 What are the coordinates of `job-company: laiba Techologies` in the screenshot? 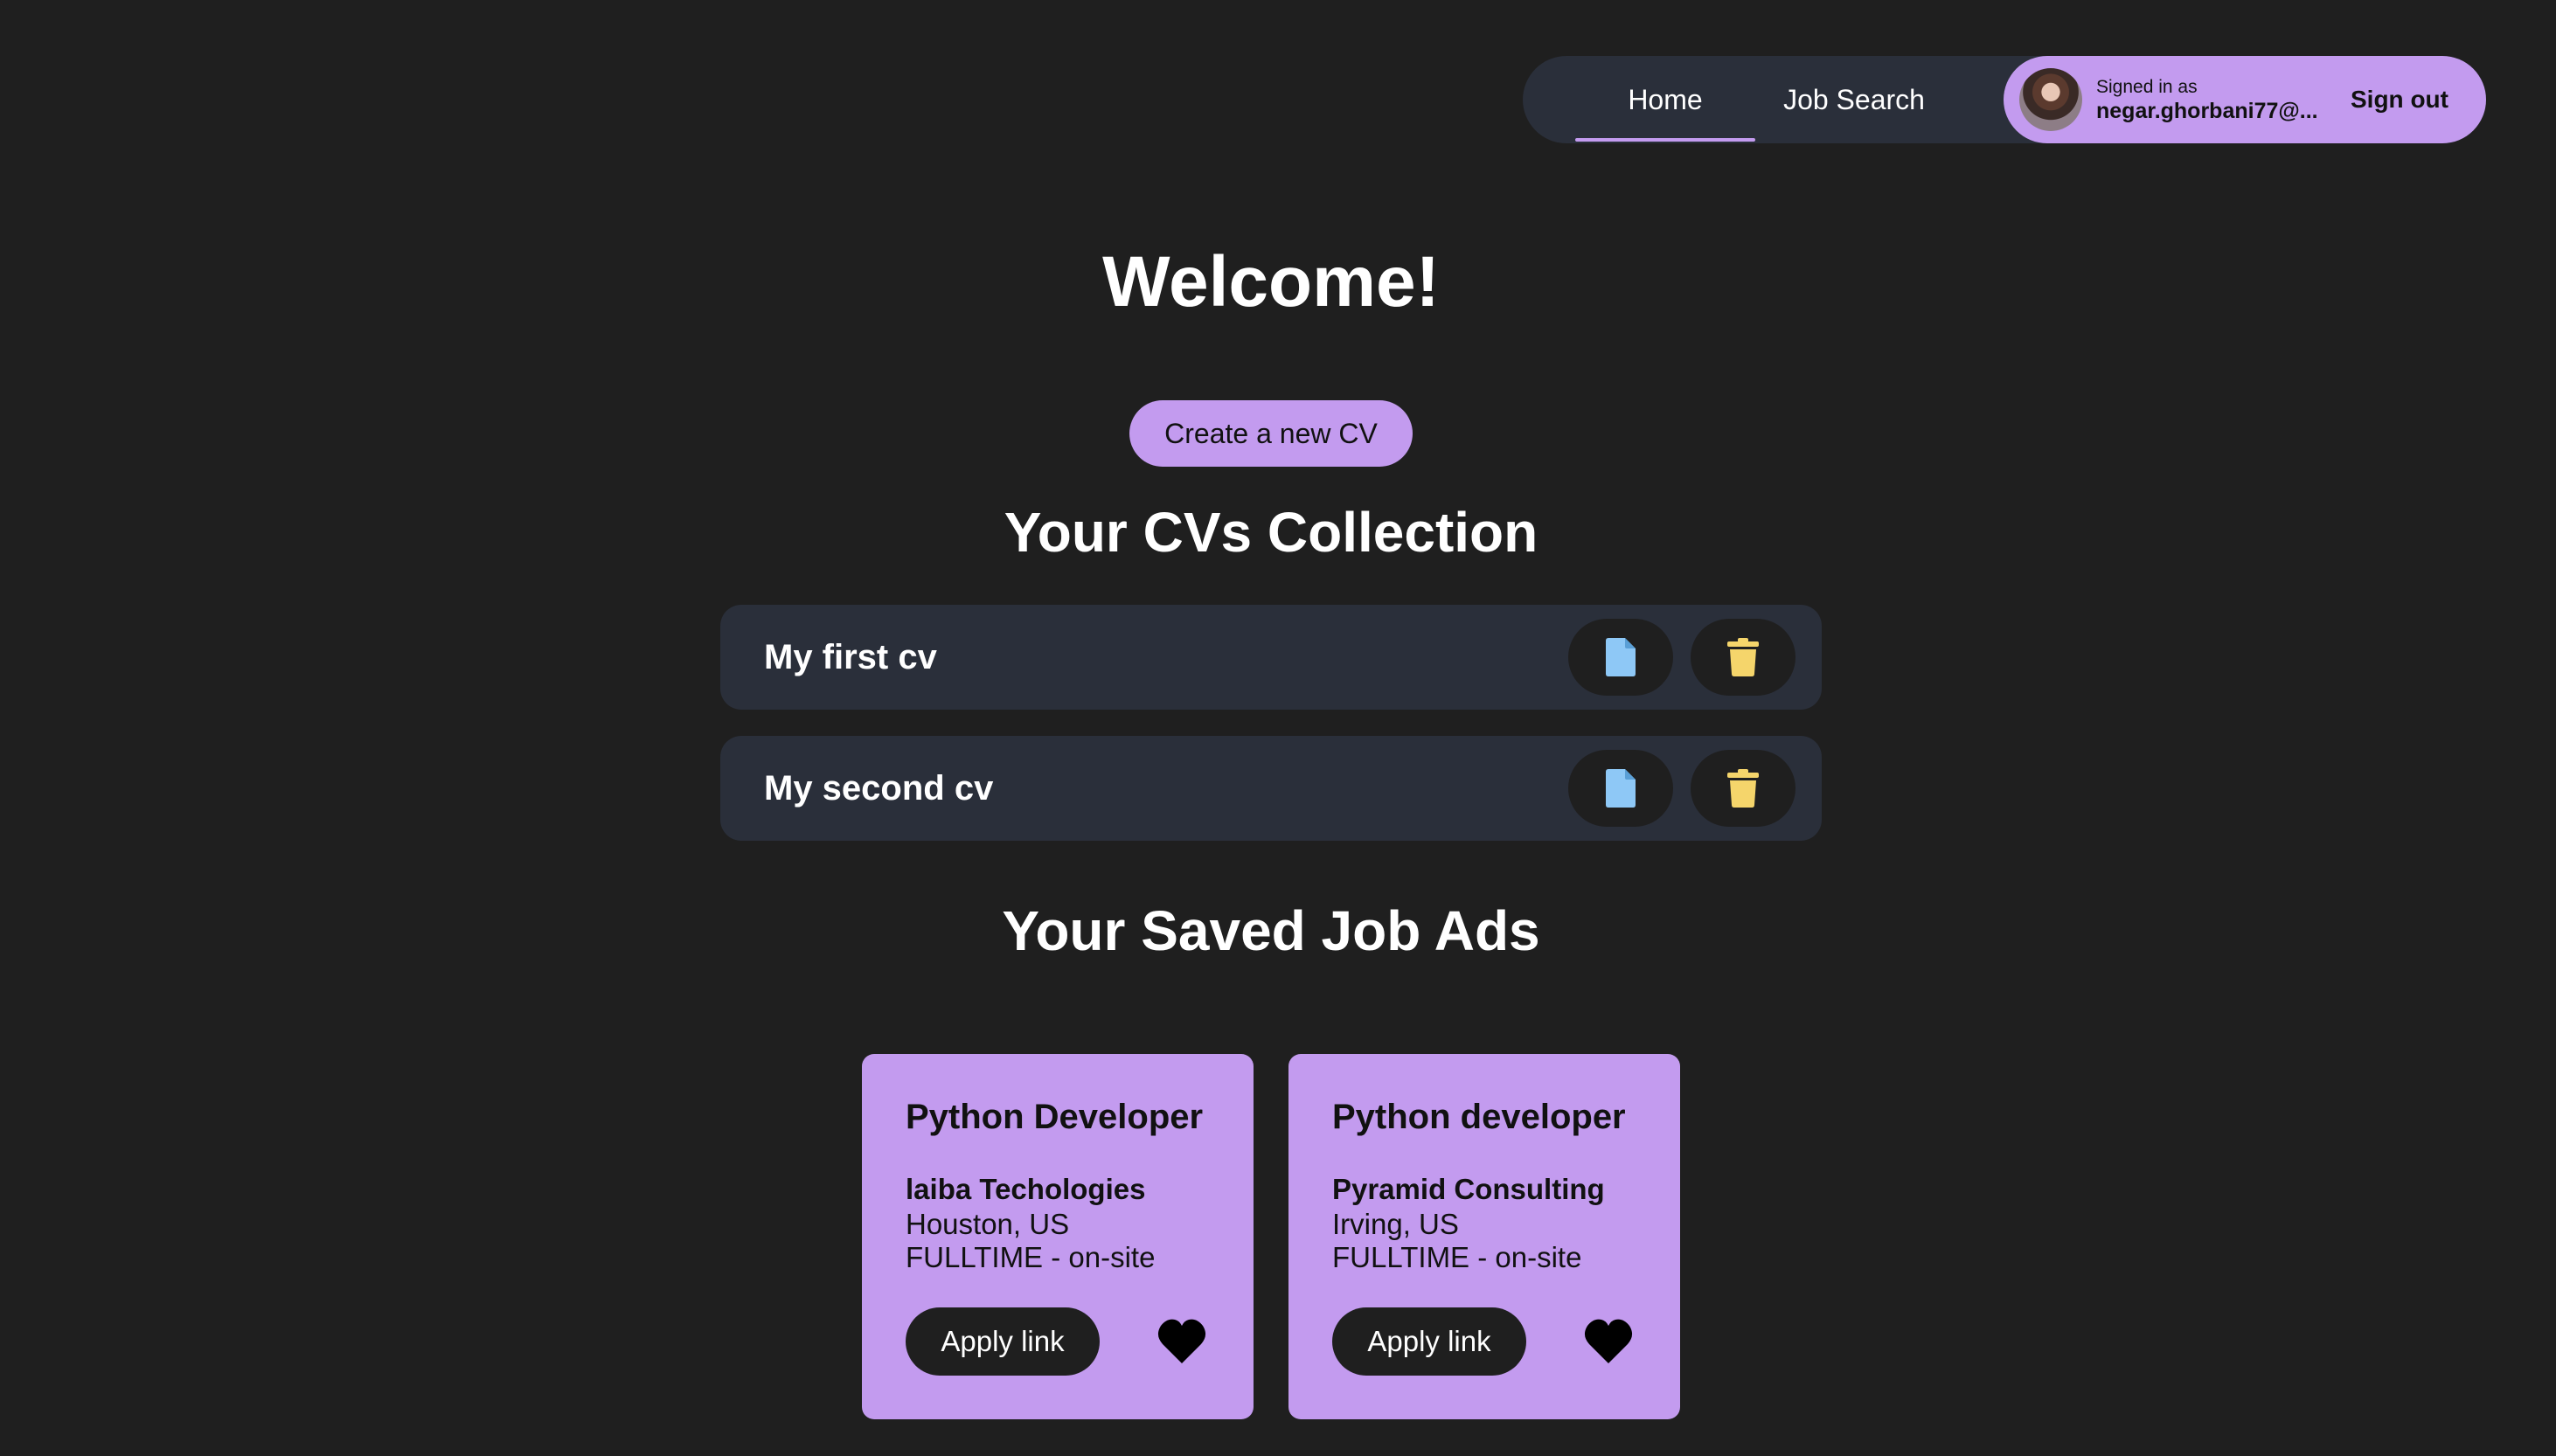 It's located at (1026, 1189).